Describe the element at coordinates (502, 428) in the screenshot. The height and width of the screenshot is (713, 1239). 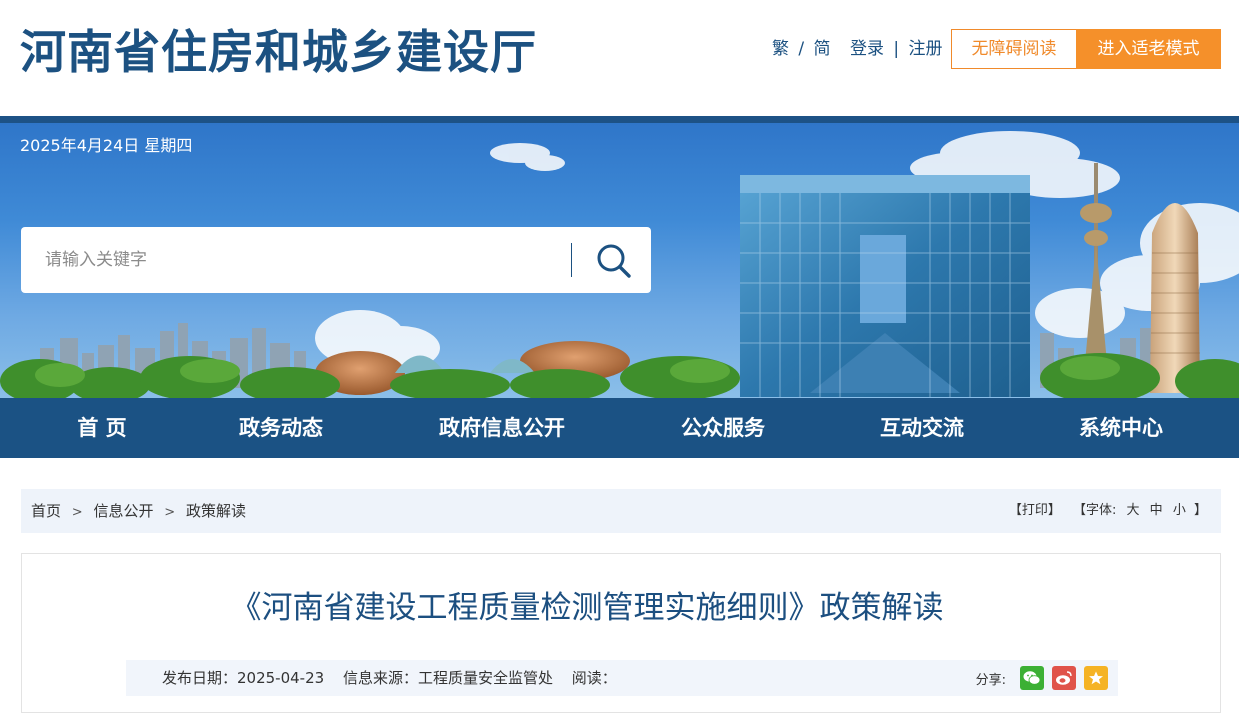
I see `nav-item-info-disclosure: 政府信息公开` at that location.